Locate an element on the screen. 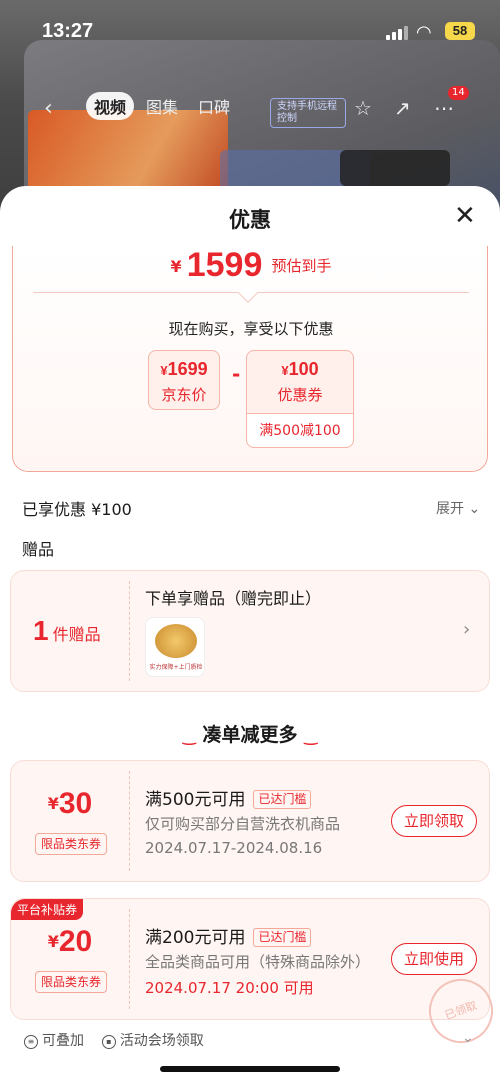 The width and height of the screenshot is (500, 1082). estimated-price-label: 预估到手 is located at coordinates (301, 266).